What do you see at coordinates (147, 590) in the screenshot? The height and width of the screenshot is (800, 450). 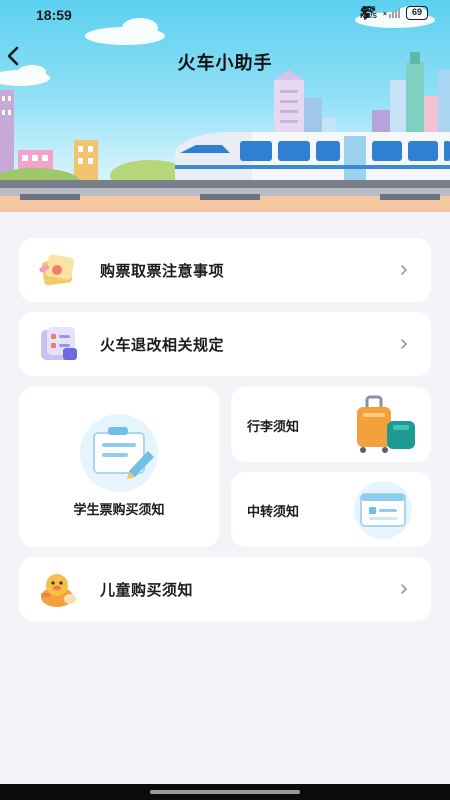 I see `menu-item-child-ticket-label: 儿童购买须知` at bounding box center [147, 590].